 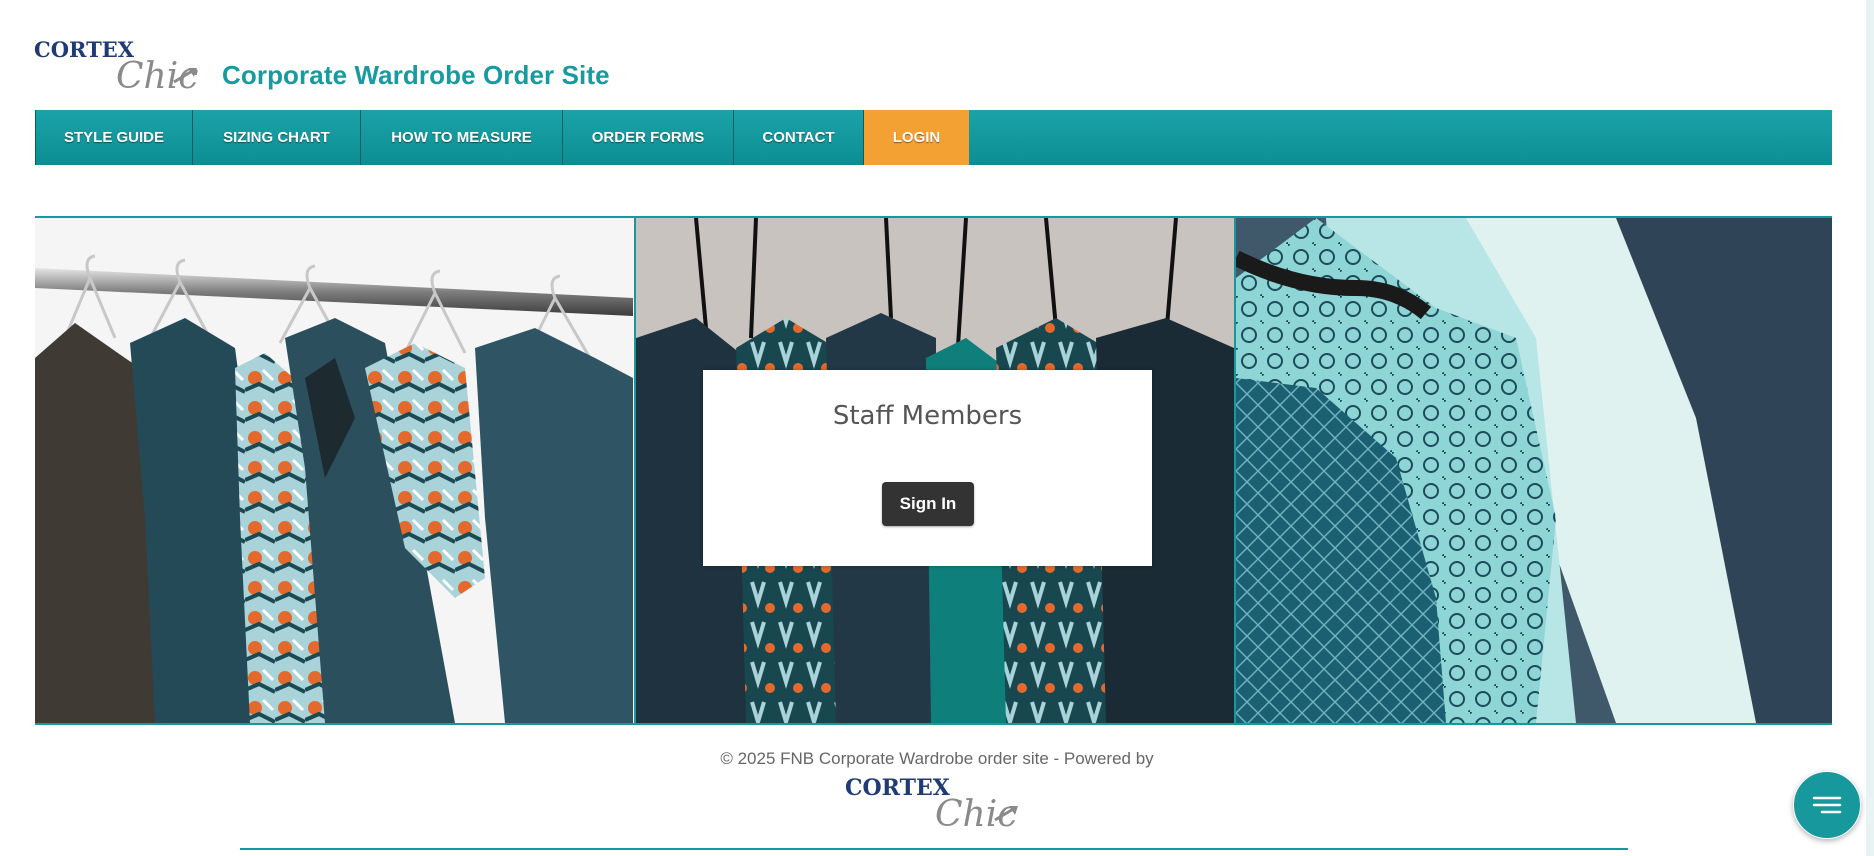 What do you see at coordinates (648, 137) in the screenshot?
I see `nav-order-forms: Order Forms` at bounding box center [648, 137].